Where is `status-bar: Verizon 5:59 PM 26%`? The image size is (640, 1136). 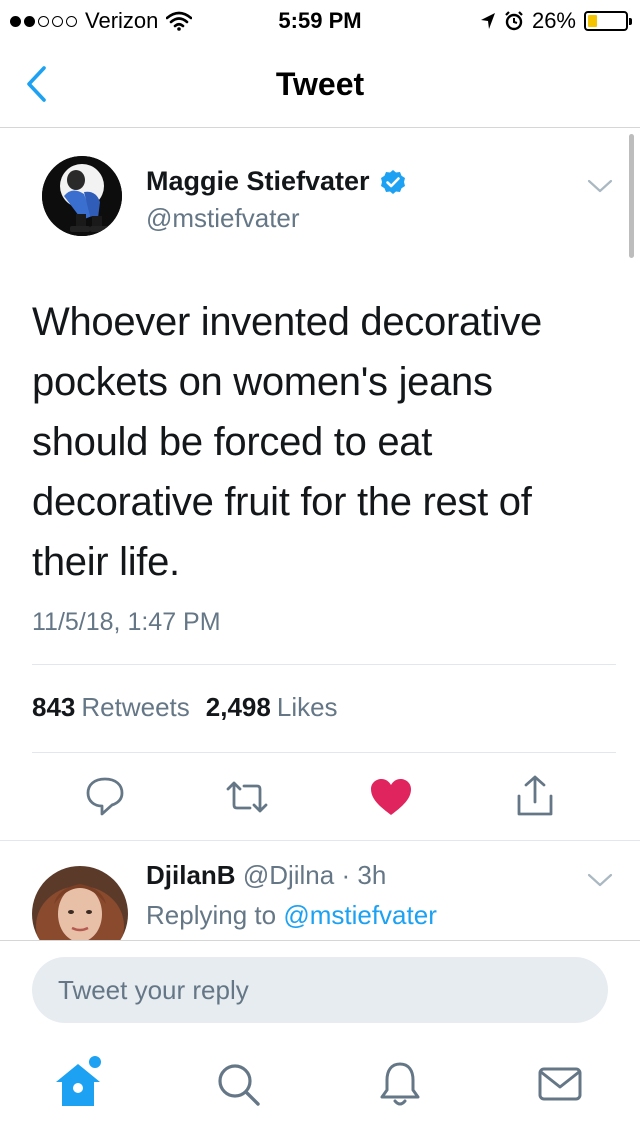
status-bar: Verizon 5:59 PM 26% is located at coordinates (320, 20).